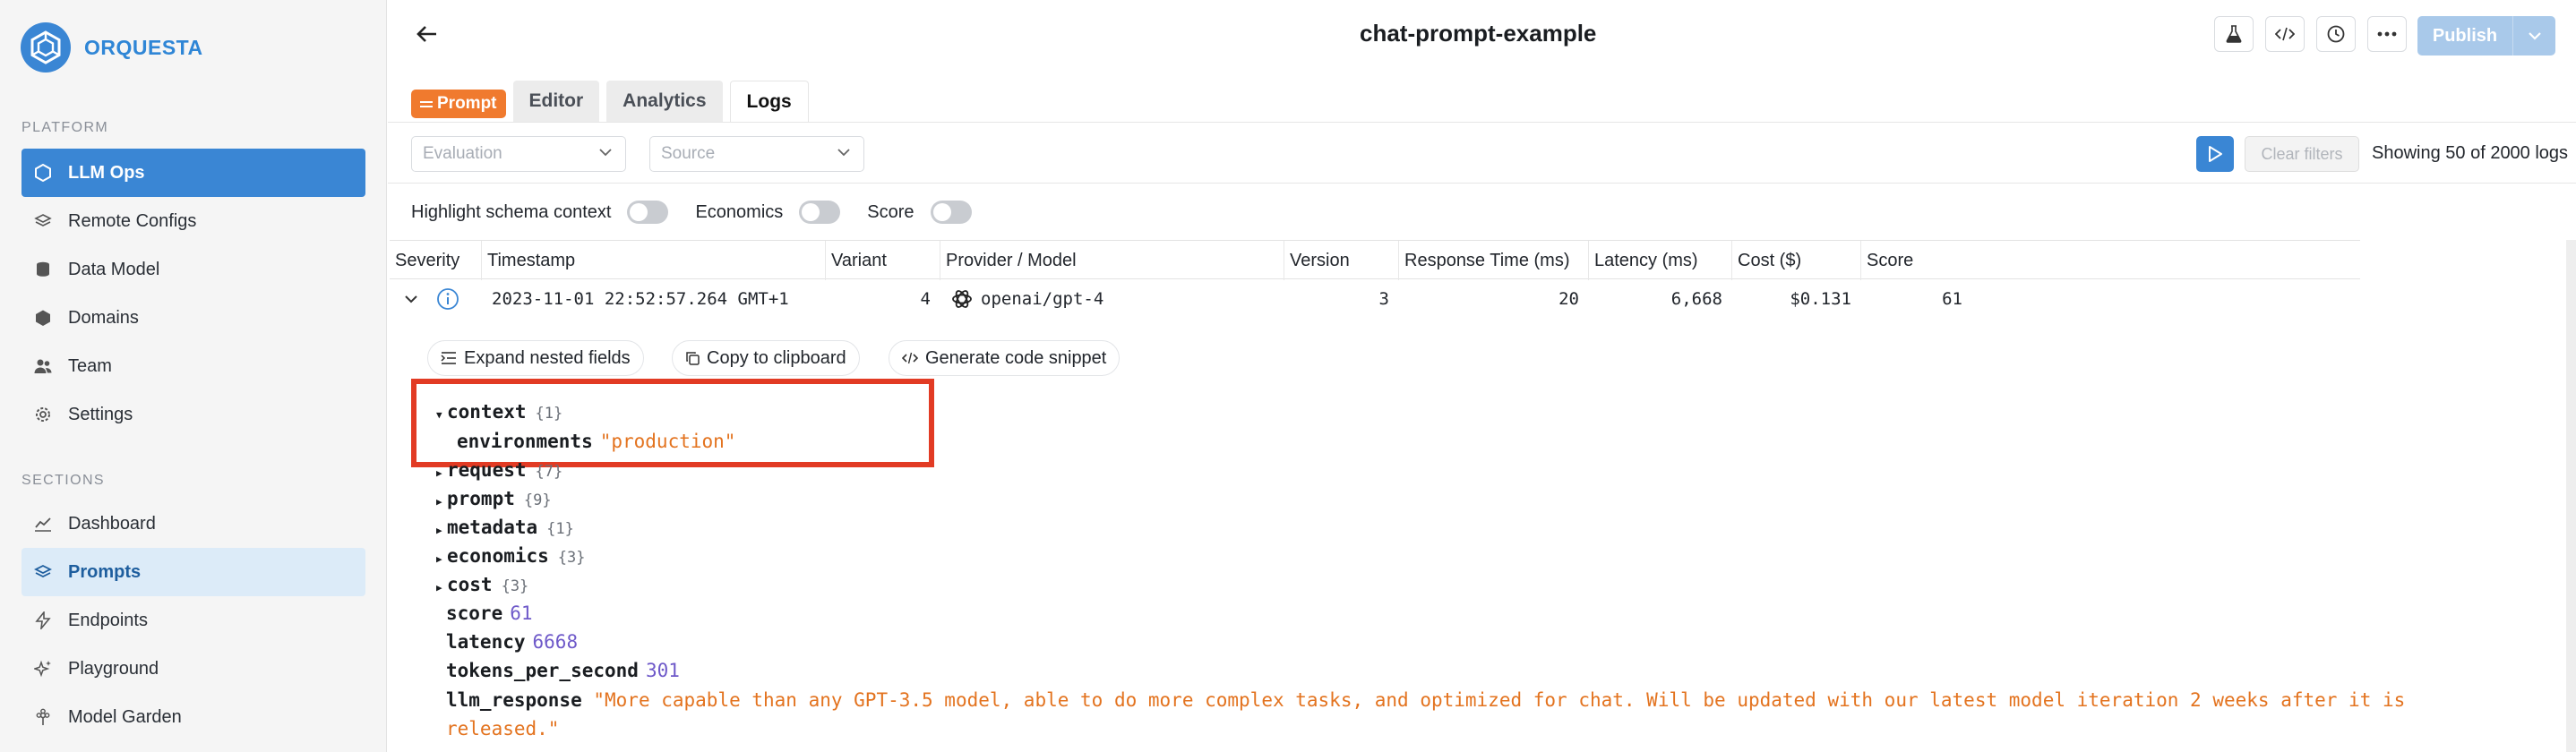 The height and width of the screenshot is (752, 2576). Describe the element at coordinates (2215, 154) in the screenshot. I see `run-filter-button` at that location.